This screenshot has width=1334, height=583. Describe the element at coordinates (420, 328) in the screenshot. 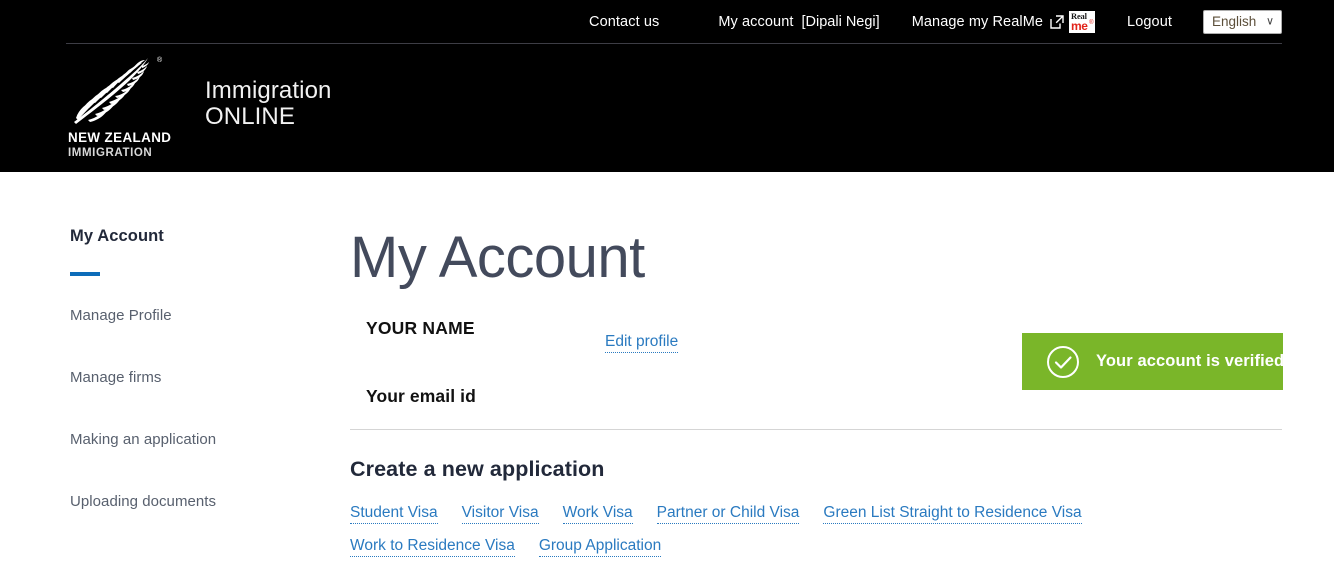

I see `profile-name: YOUR NAME` at that location.